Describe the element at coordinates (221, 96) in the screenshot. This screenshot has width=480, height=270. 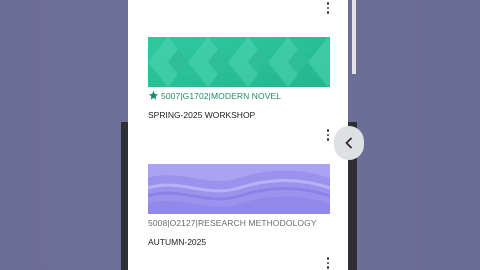
I see `course-code: 5007|G1702|MODERN NOVEL` at that location.